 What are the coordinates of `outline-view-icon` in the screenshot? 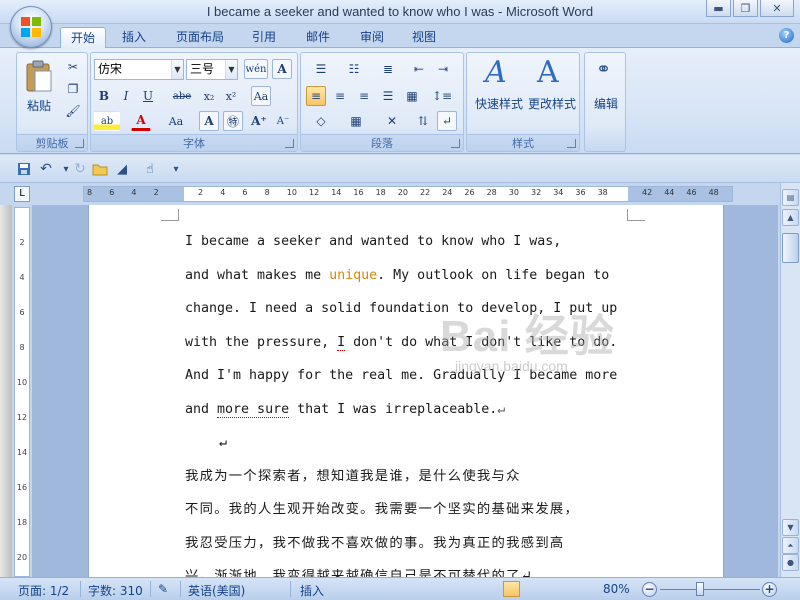 It's located at (568, 589).